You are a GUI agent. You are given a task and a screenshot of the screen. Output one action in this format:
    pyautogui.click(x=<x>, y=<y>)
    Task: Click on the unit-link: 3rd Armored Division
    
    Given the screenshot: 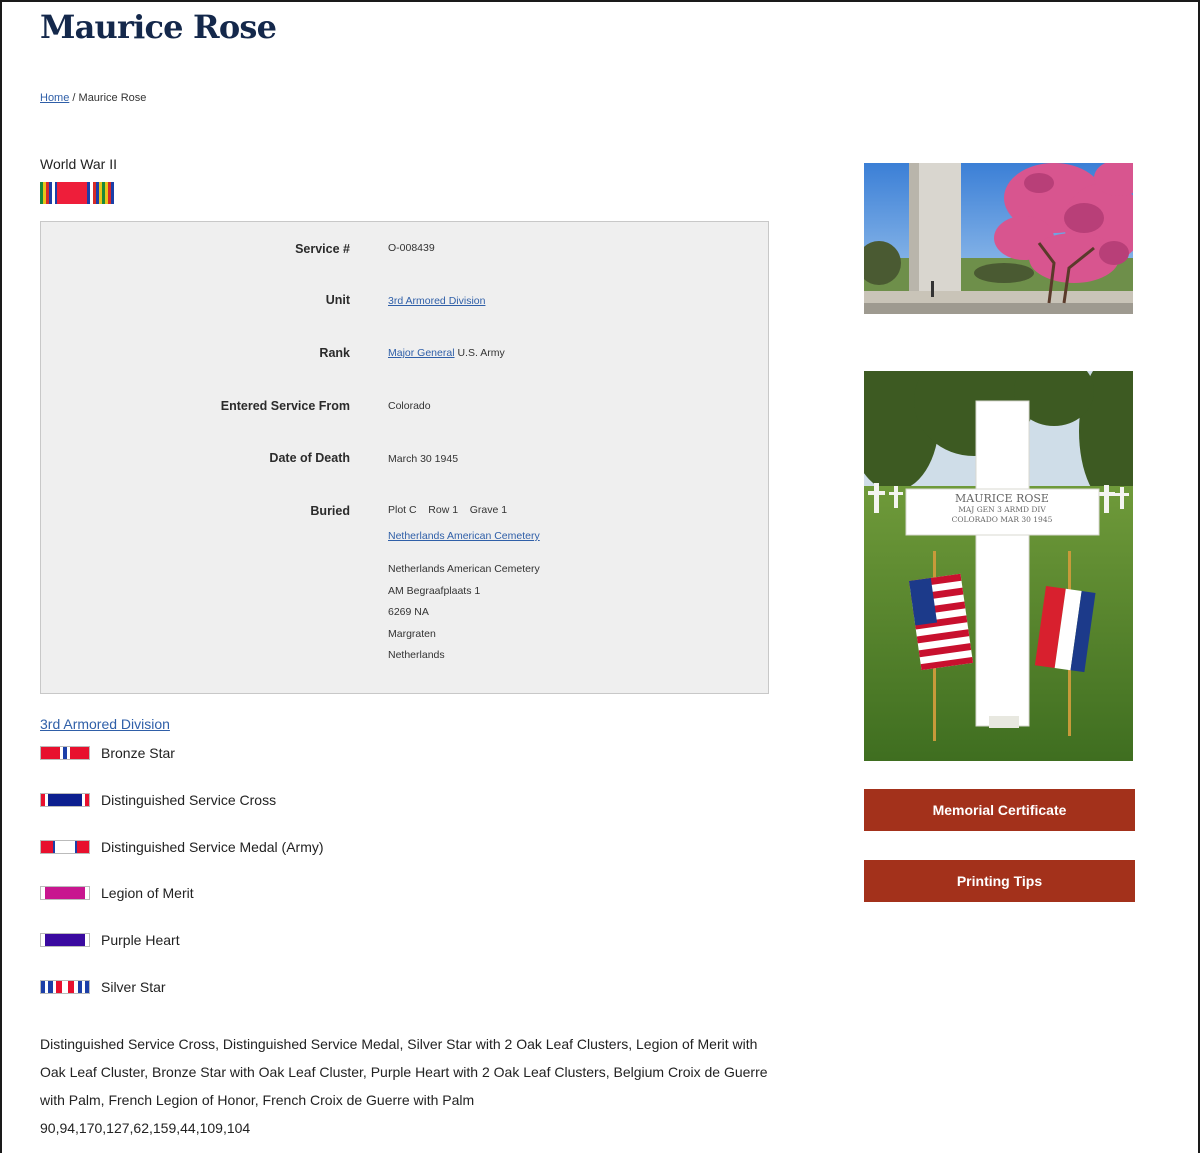 What is the action you would take?
    pyautogui.click(x=105, y=724)
    